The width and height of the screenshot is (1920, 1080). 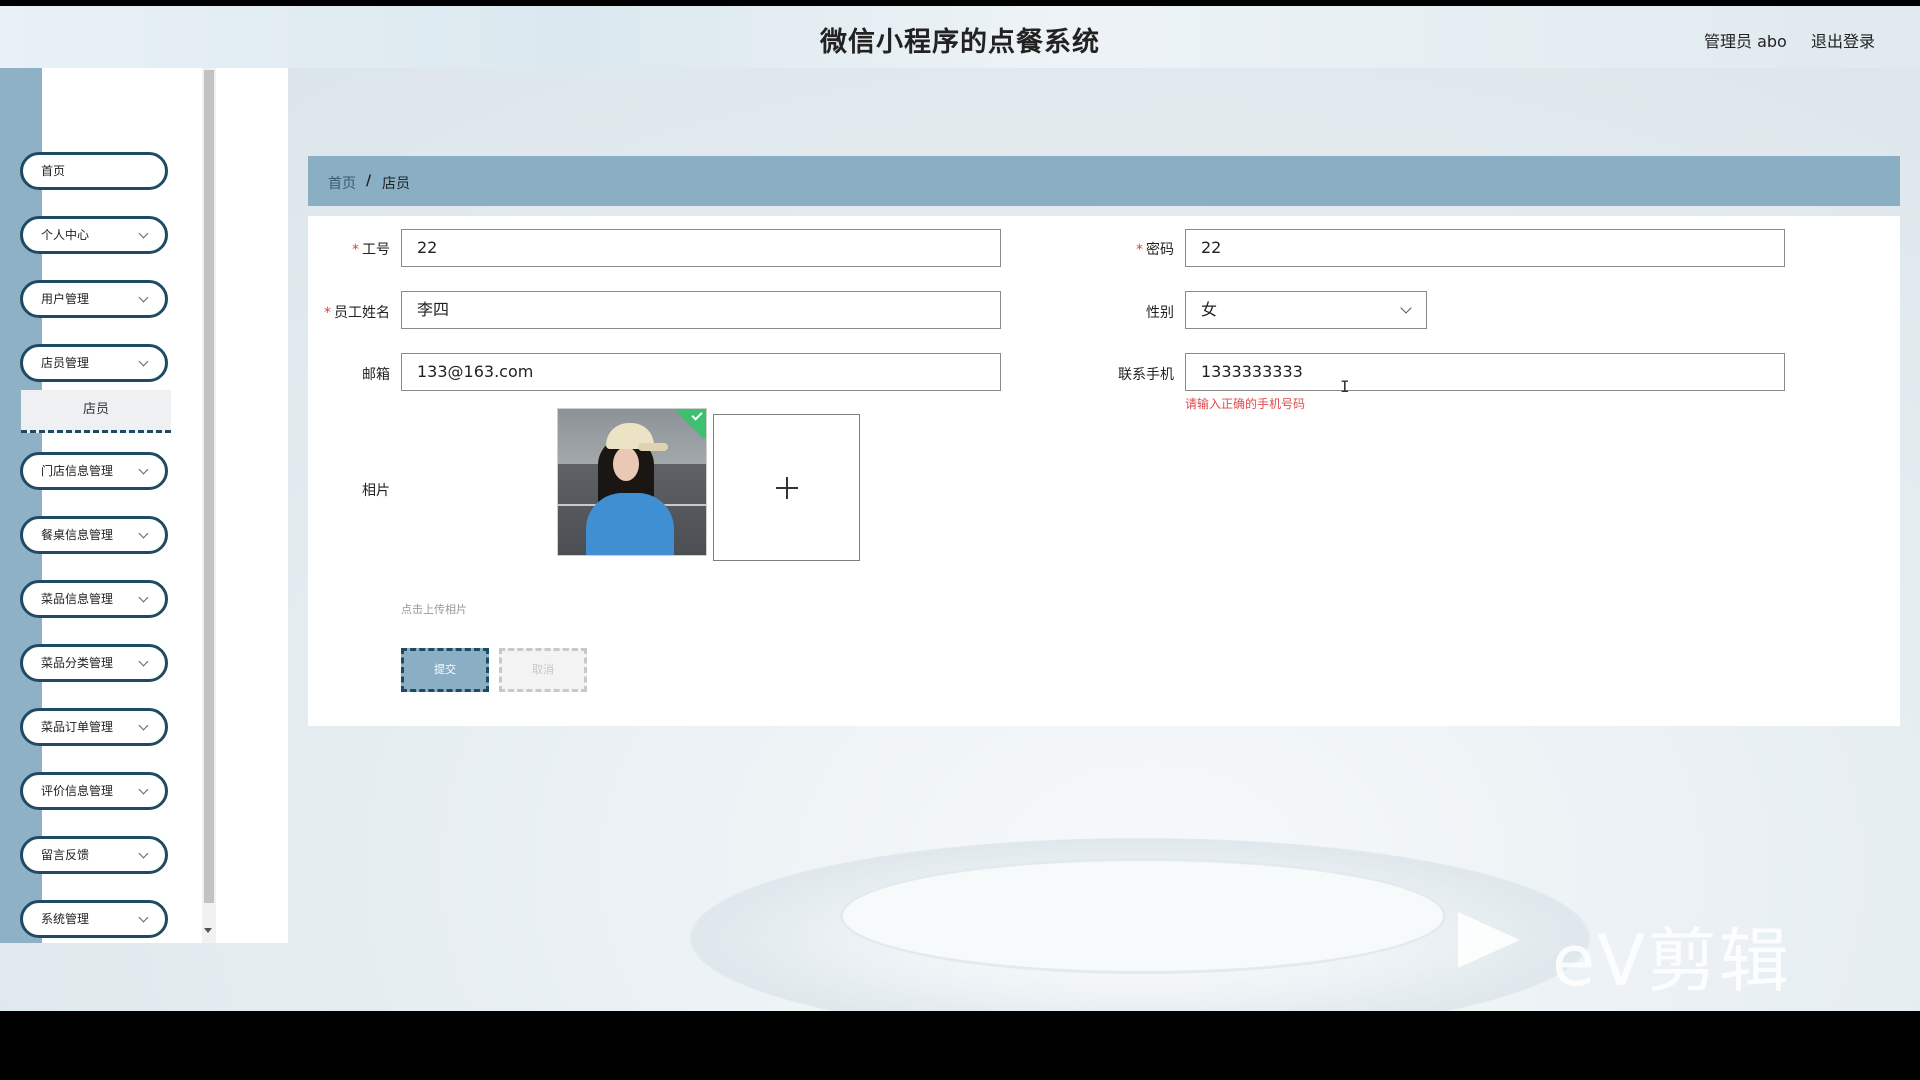 I want to click on sidebar-item-label: 评价信息管理, so click(x=77, y=791).